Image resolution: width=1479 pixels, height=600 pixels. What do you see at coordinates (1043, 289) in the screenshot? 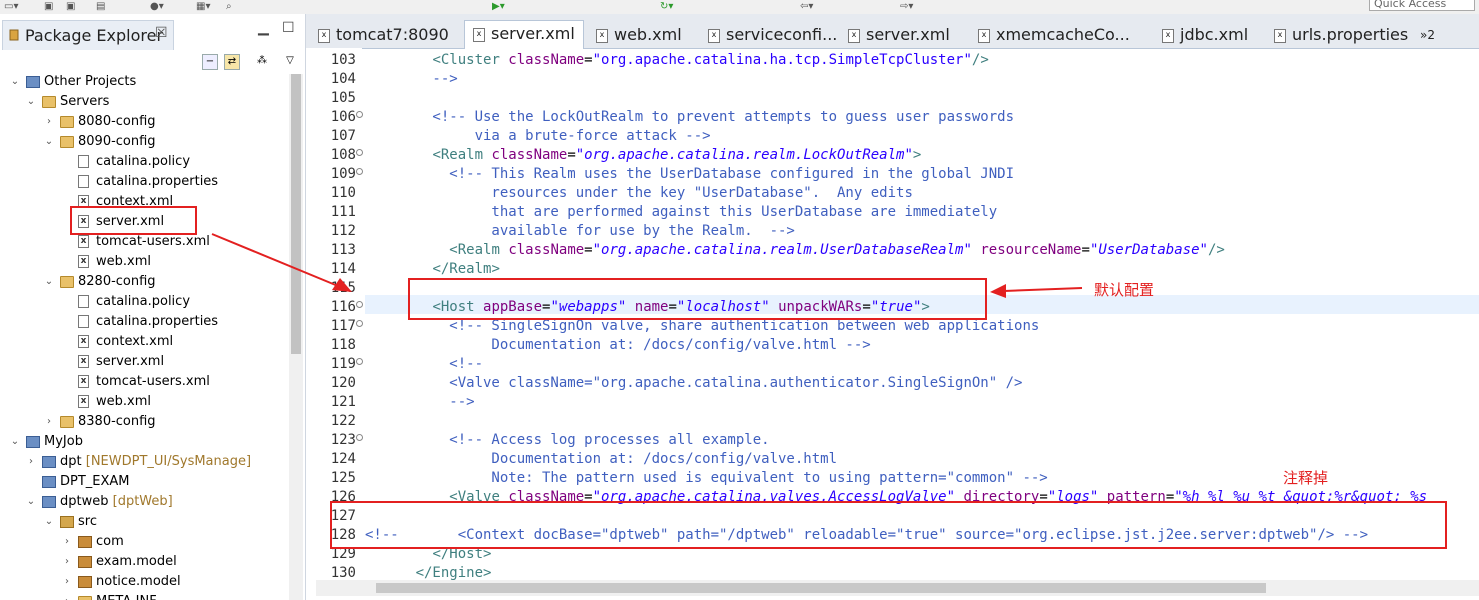
I see `arrow-default-config` at bounding box center [1043, 289].